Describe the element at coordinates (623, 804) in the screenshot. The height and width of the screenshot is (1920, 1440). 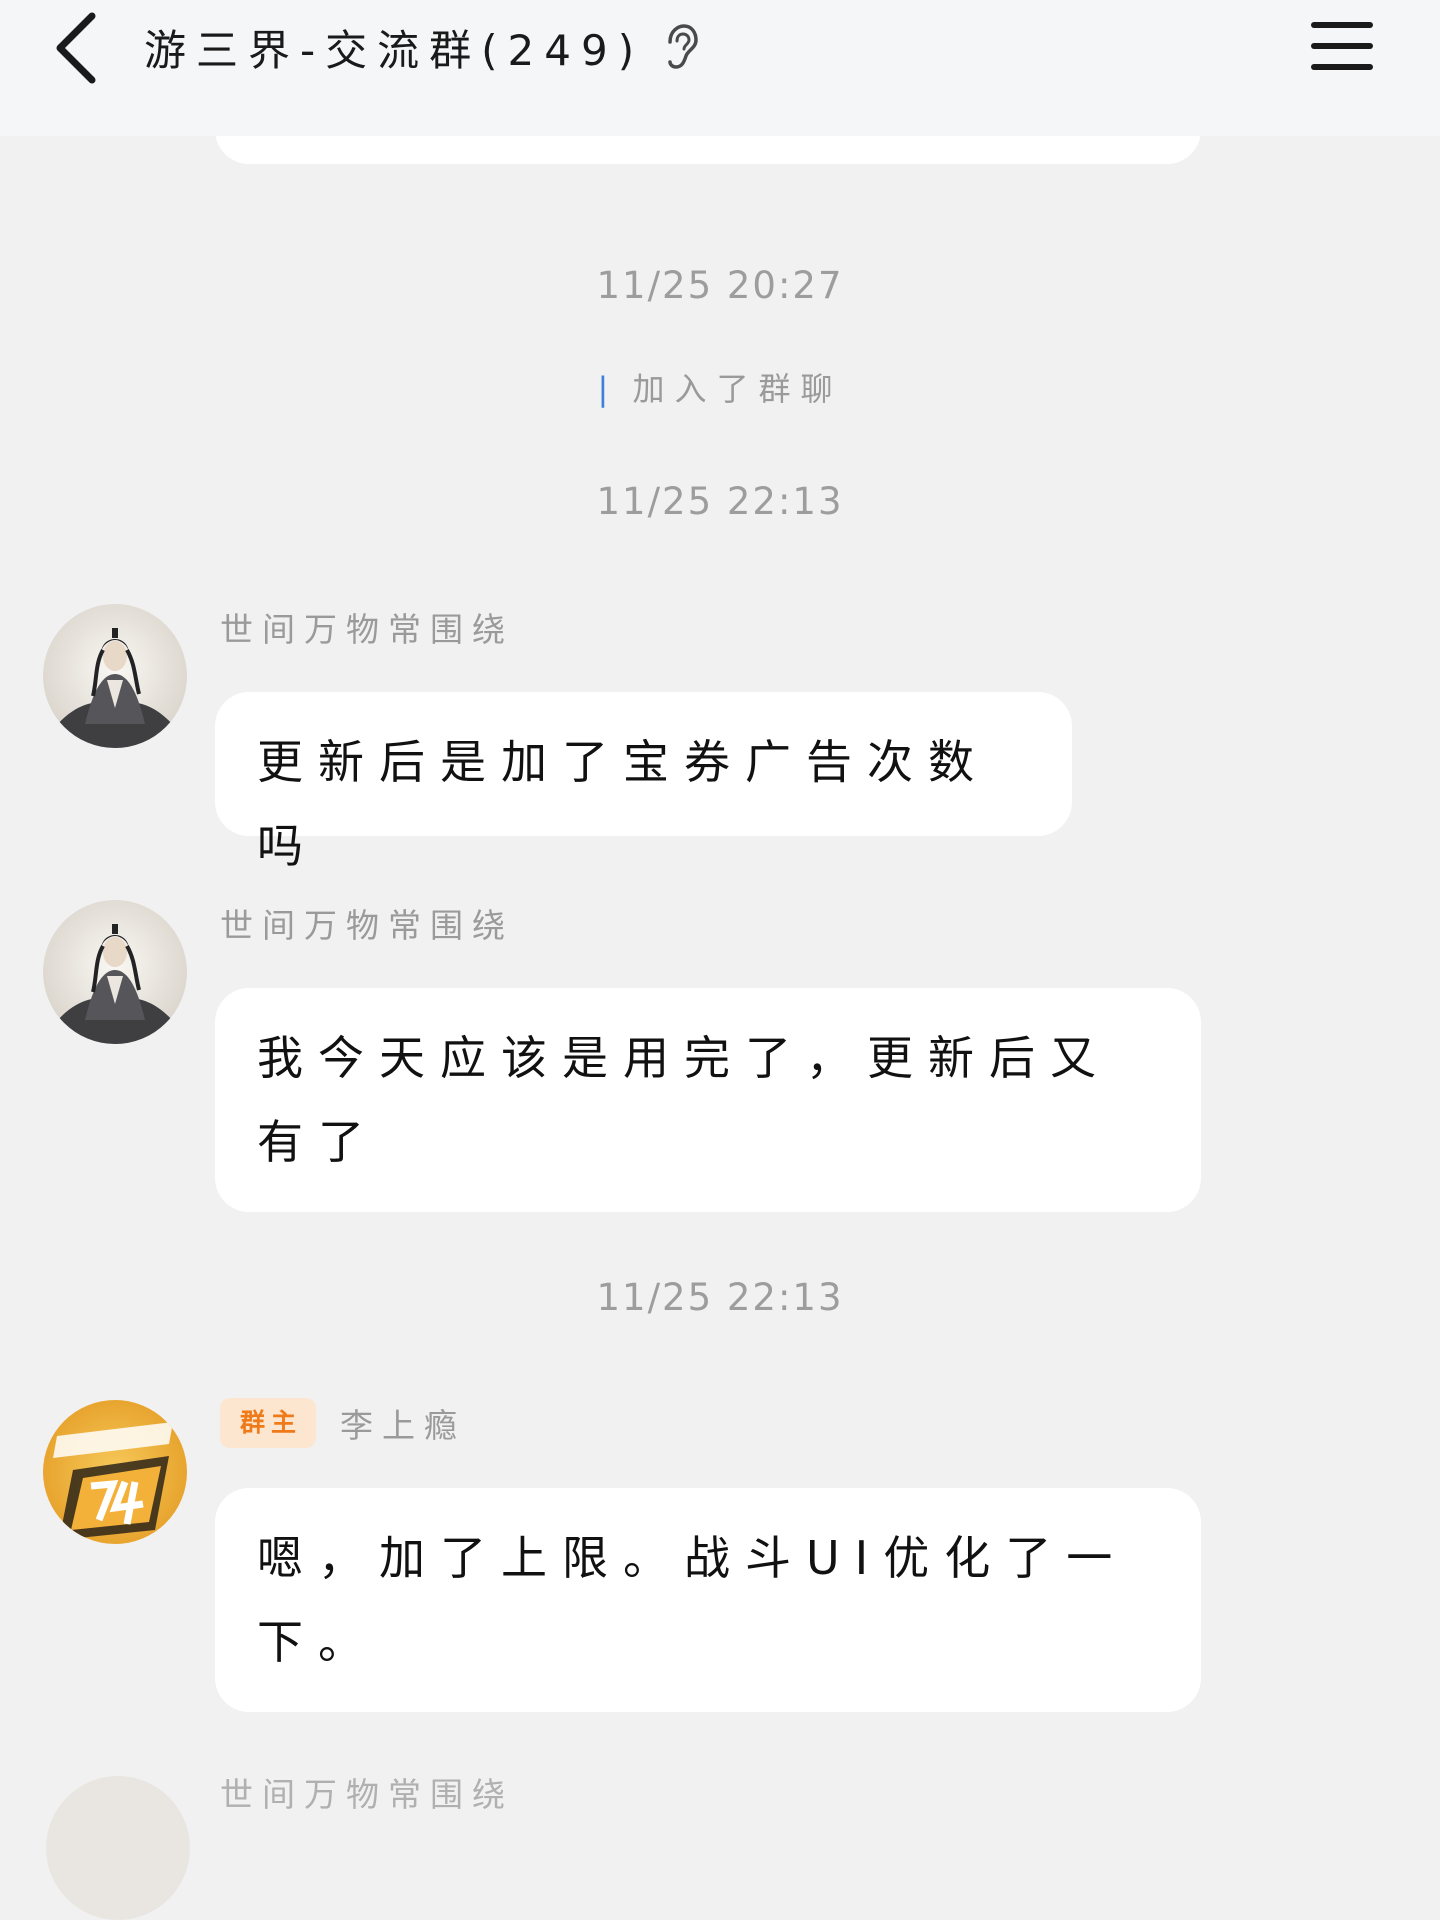
I see `message-text: 更新后是加了宝券广告次数吗` at that location.